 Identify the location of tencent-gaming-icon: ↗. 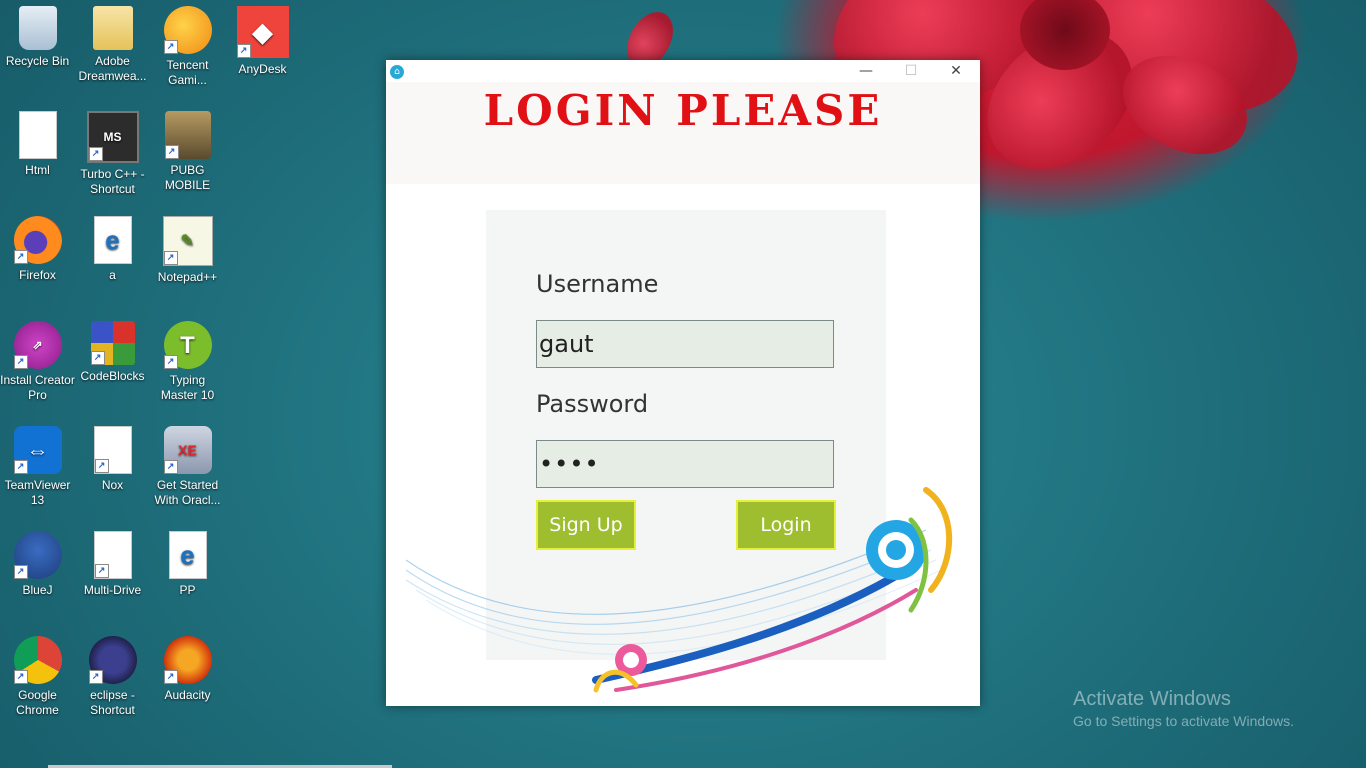
(187, 30).